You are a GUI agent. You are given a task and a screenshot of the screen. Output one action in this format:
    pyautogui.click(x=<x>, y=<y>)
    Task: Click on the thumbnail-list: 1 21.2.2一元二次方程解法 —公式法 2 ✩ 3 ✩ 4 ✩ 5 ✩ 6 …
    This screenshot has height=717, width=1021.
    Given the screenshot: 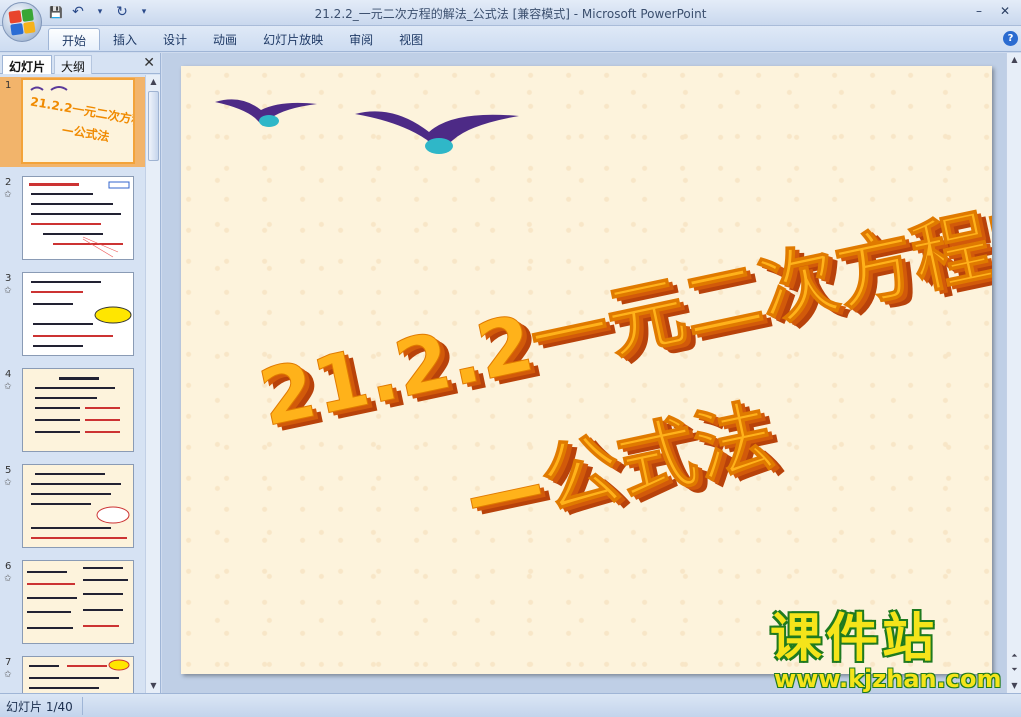 What is the action you would take?
    pyautogui.click(x=72, y=384)
    